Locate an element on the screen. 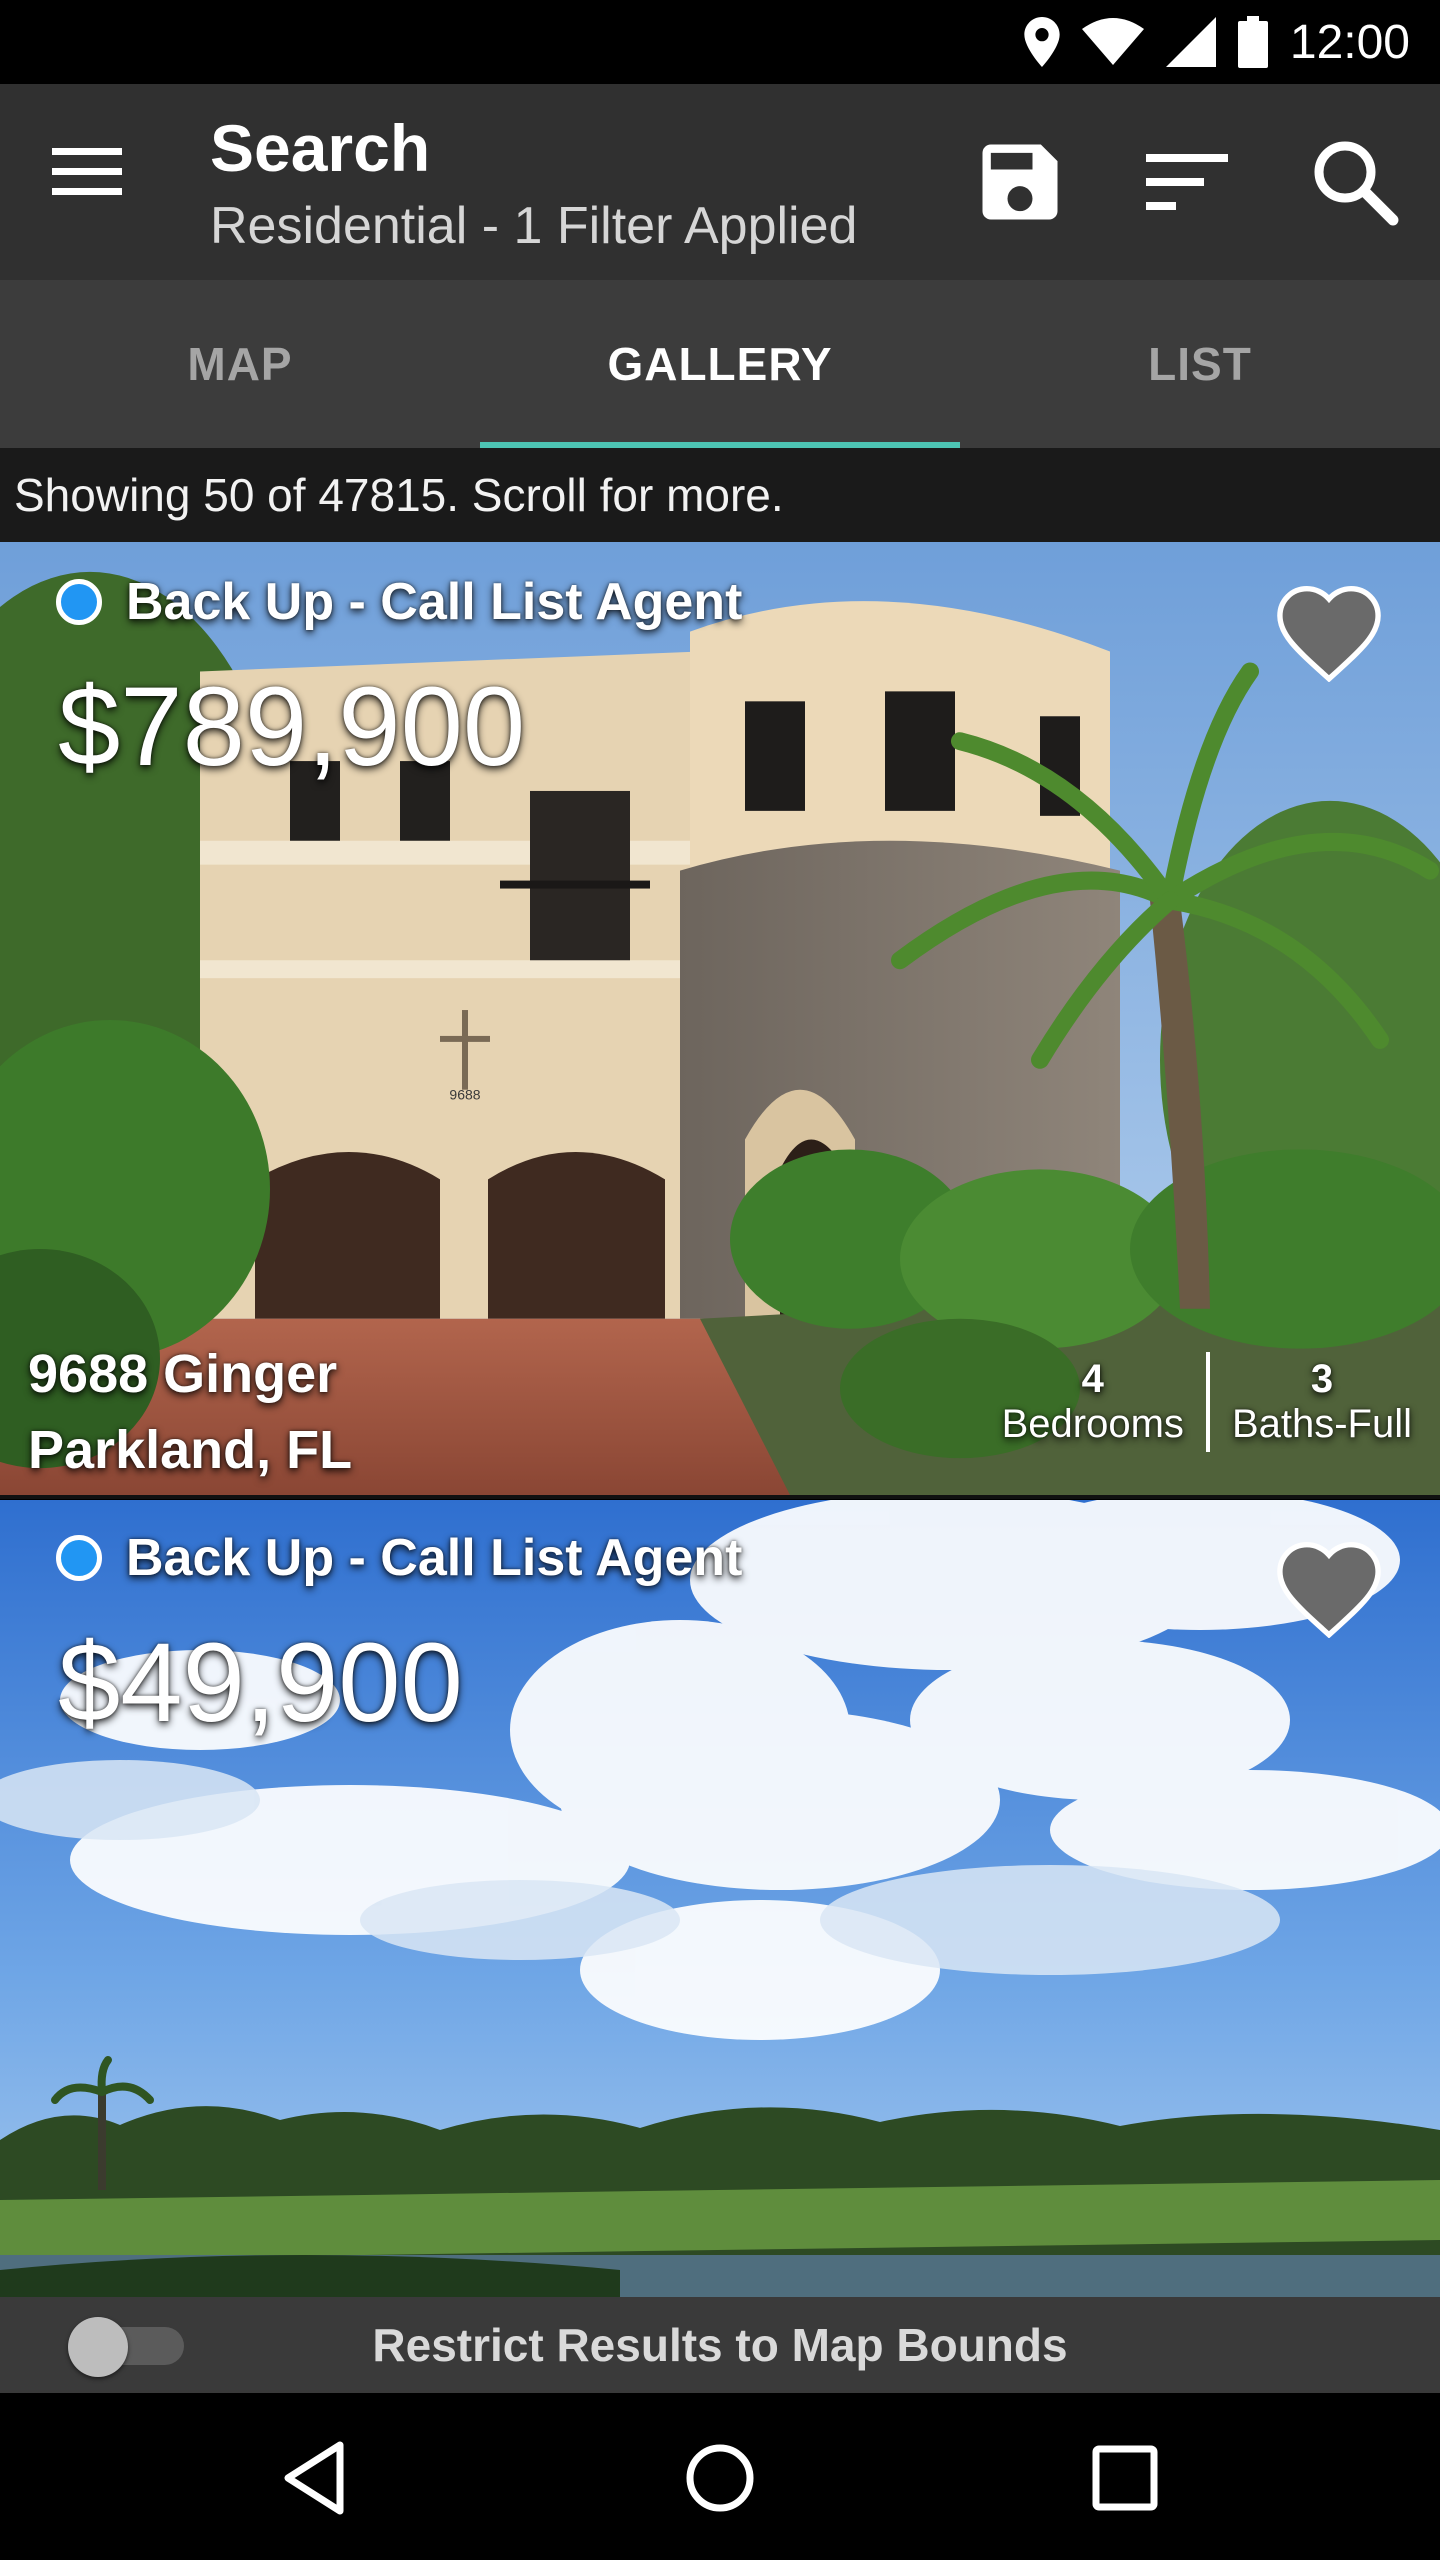  stat-divider is located at coordinates (1207, 1402).